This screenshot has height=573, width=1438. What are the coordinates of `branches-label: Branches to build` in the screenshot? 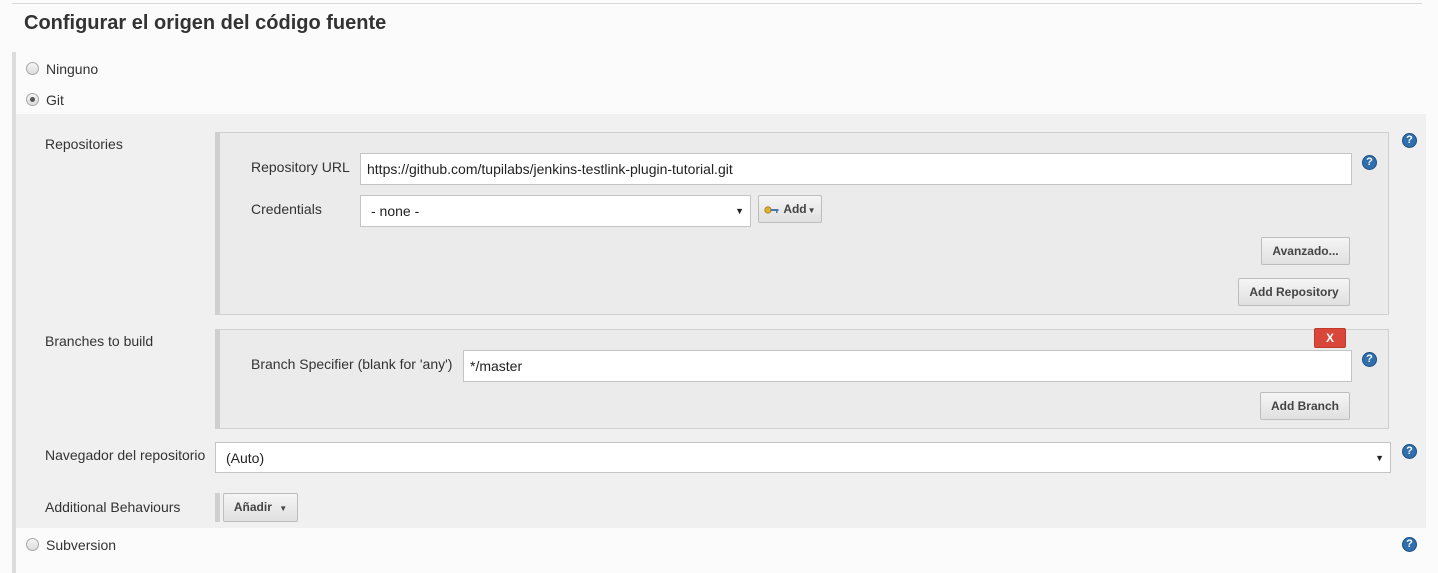 It's located at (99, 341).